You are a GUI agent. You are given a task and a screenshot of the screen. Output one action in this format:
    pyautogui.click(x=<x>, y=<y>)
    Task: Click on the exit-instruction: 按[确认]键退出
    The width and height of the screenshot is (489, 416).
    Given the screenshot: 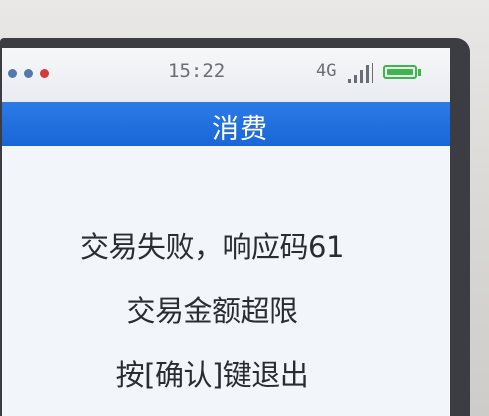 What is the action you would take?
    pyautogui.click(x=212, y=375)
    